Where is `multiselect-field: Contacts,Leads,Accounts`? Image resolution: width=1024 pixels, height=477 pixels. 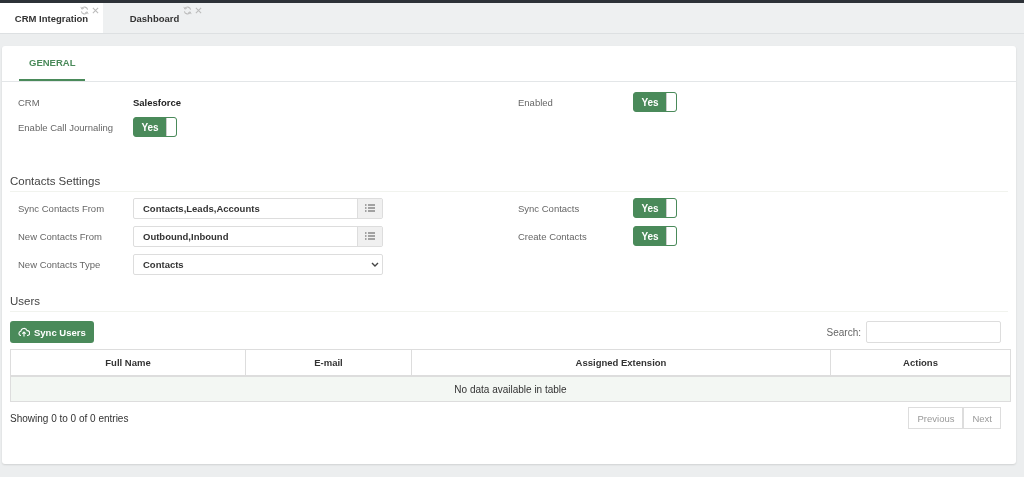
multiselect-field: Contacts,Leads,Accounts is located at coordinates (258, 208).